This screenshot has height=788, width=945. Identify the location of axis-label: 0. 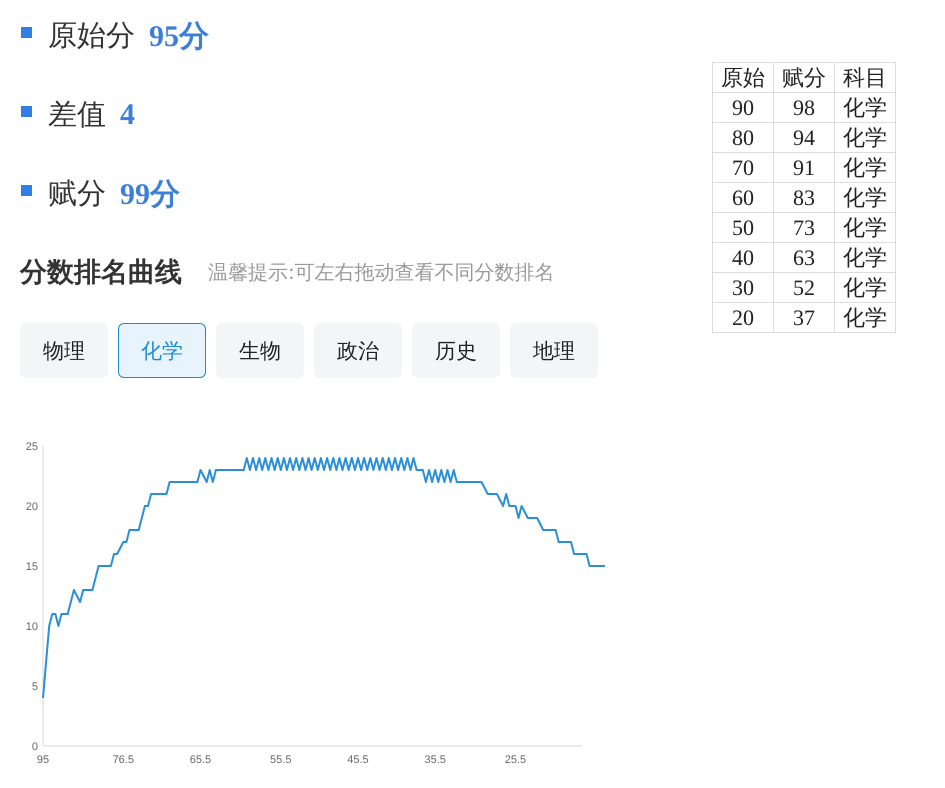
(35, 747).